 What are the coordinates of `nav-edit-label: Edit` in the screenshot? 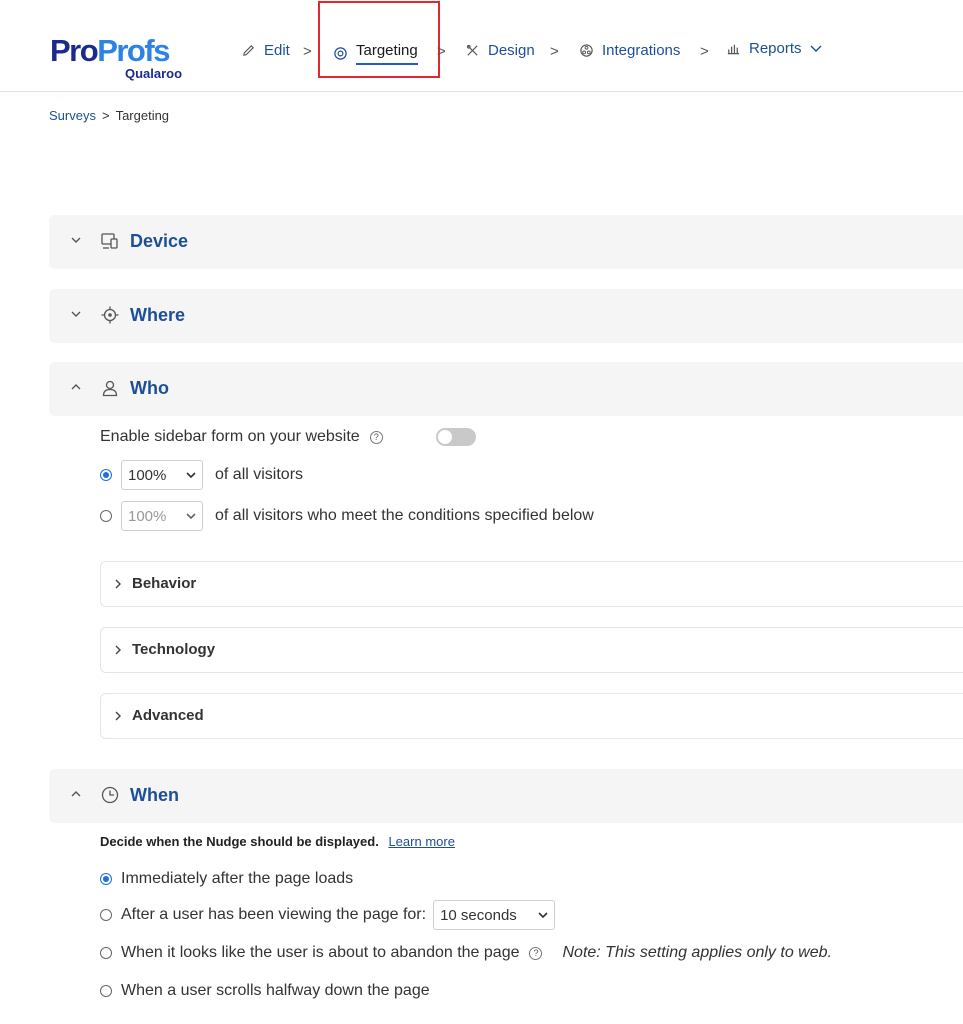 It's located at (277, 50).